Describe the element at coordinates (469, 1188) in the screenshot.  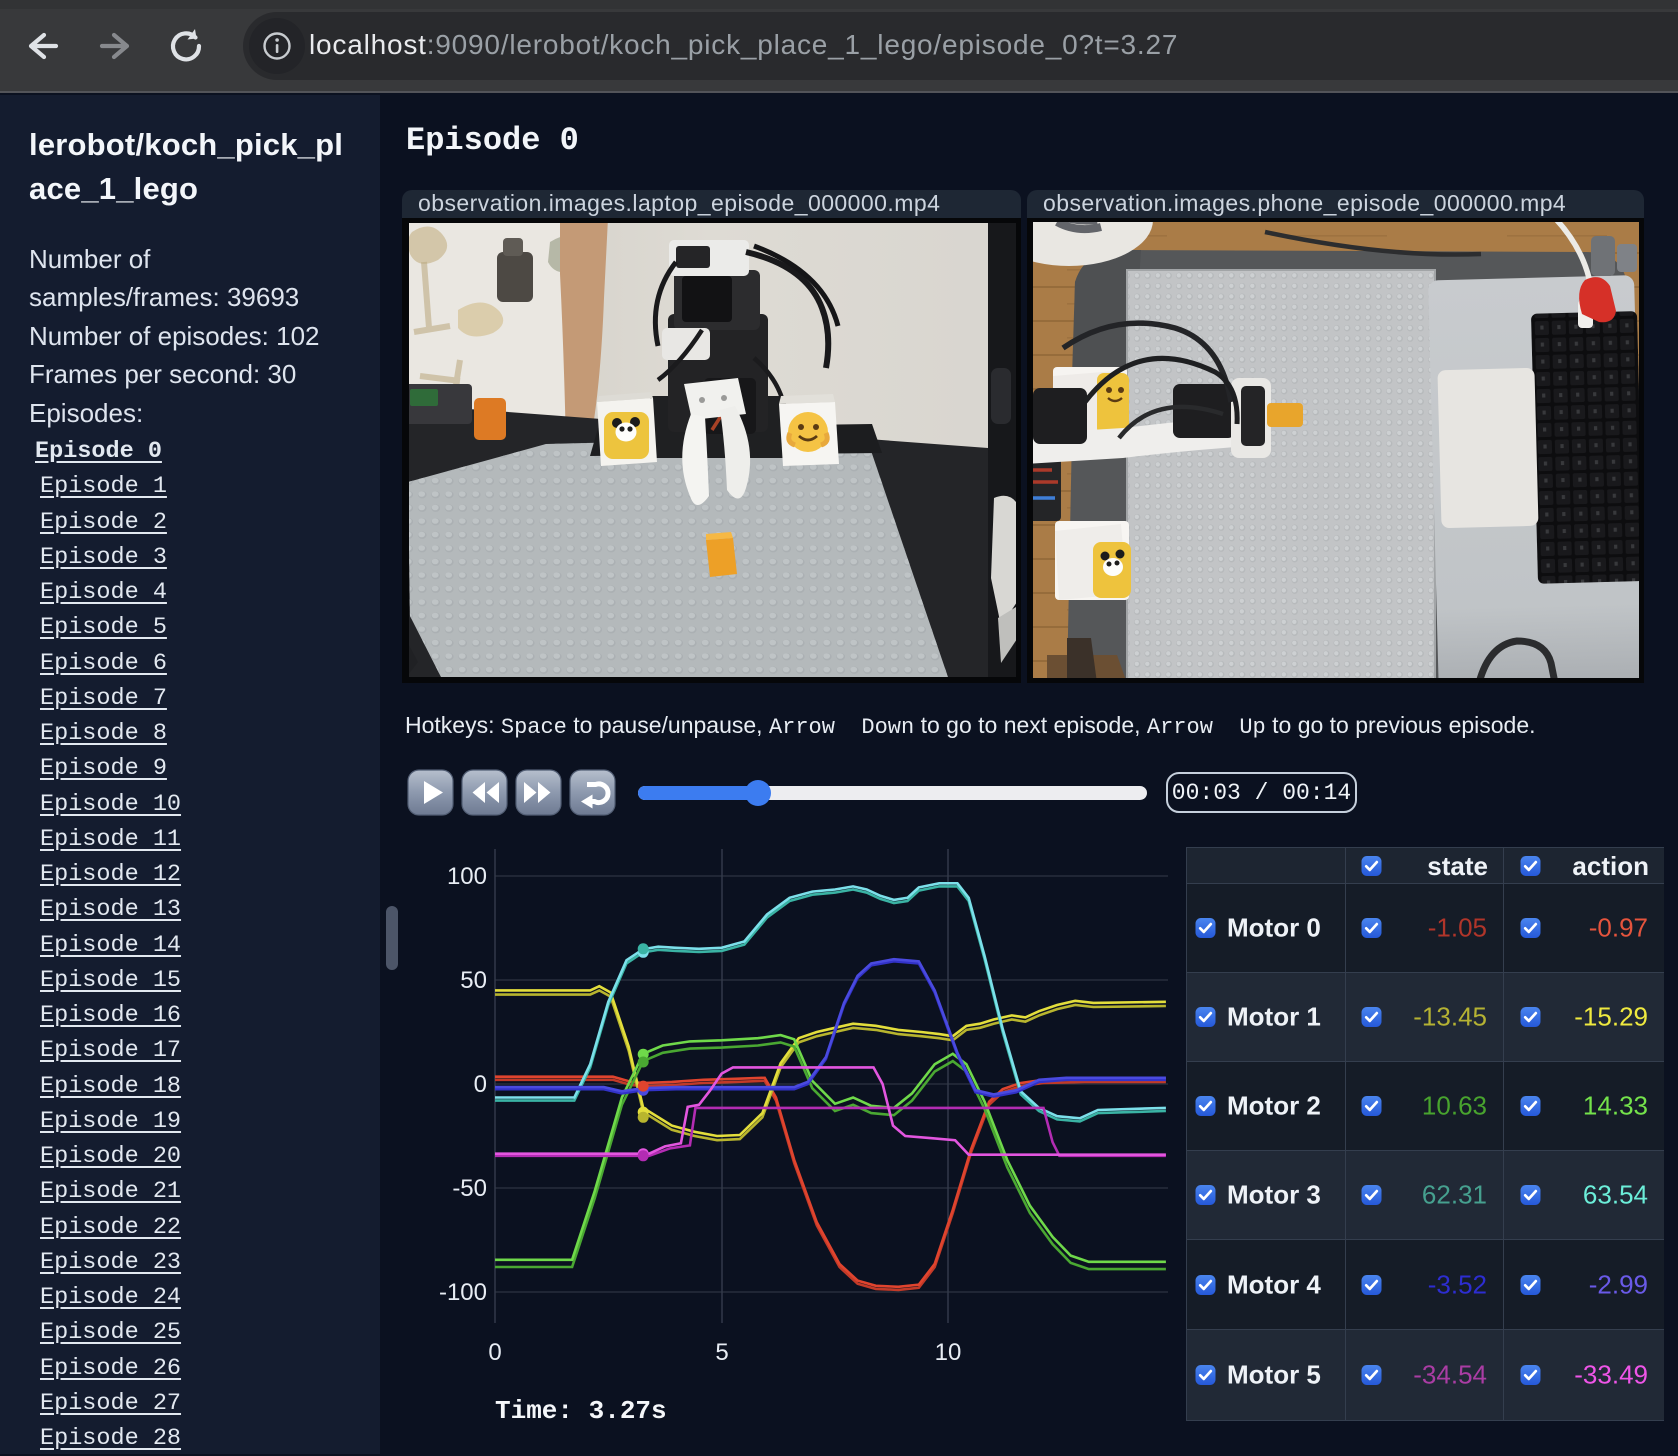
I see `svg-text: -50` at that location.